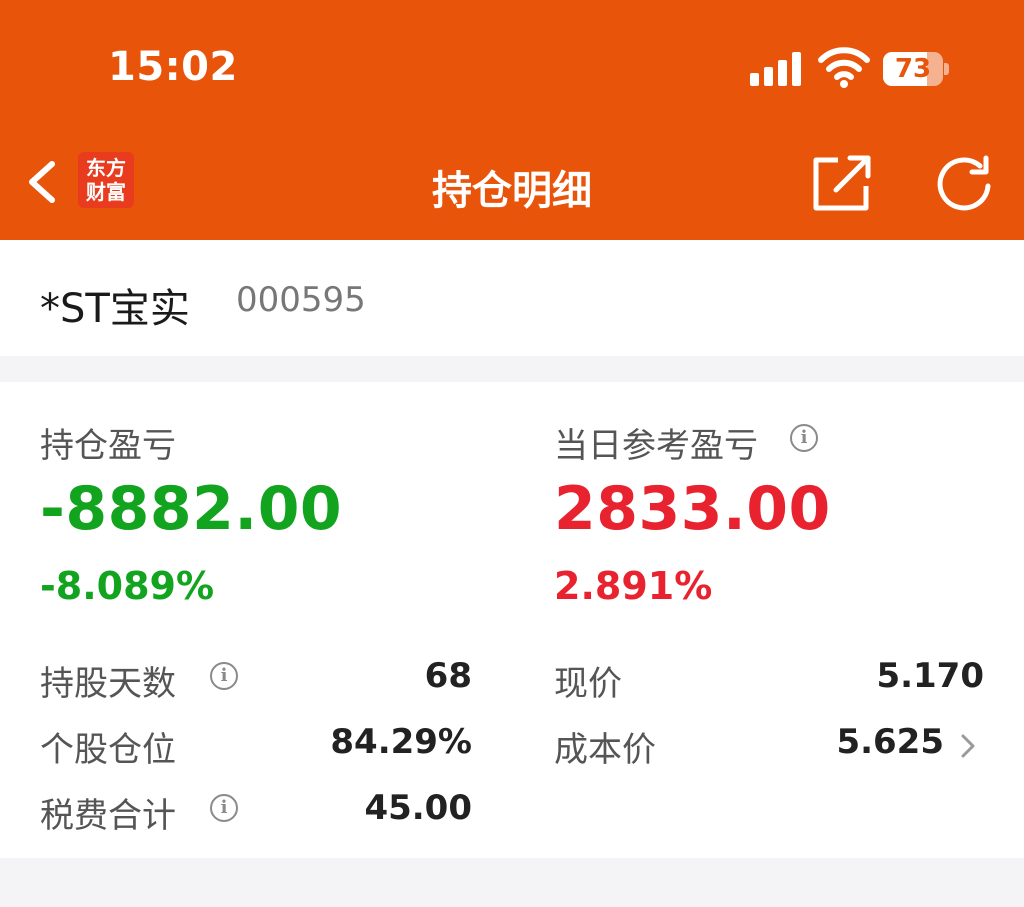 Image resolution: width=1024 pixels, height=907 pixels. What do you see at coordinates (127, 586) in the screenshot?
I see `holding-pnl-percent: -8.089%` at bounding box center [127, 586].